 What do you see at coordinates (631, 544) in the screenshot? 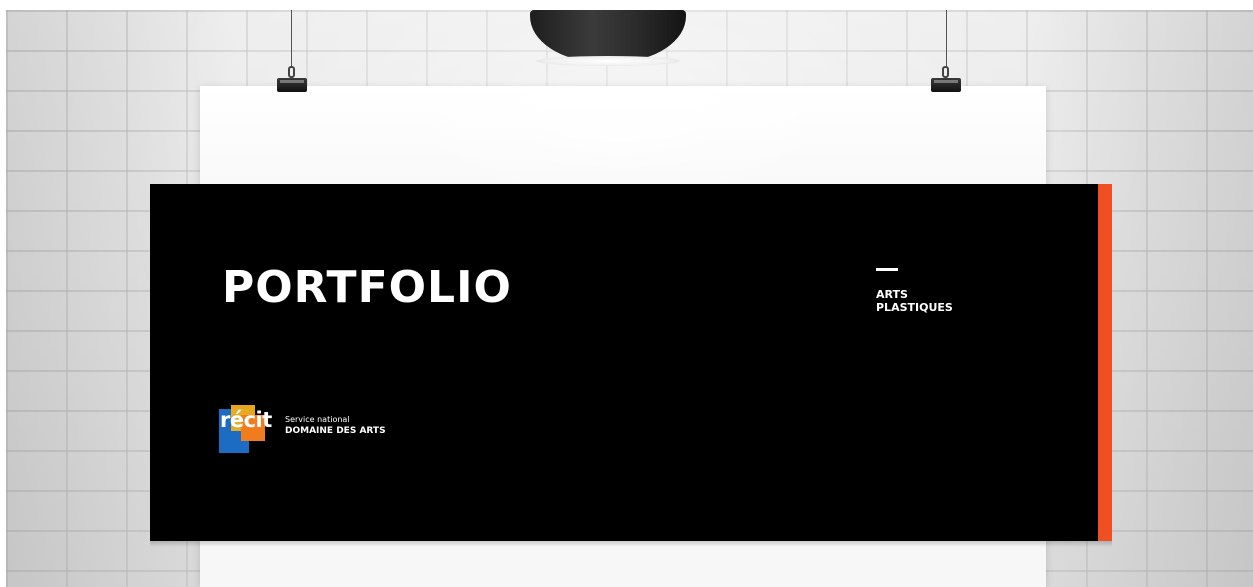
I see `banner-shadow` at bounding box center [631, 544].